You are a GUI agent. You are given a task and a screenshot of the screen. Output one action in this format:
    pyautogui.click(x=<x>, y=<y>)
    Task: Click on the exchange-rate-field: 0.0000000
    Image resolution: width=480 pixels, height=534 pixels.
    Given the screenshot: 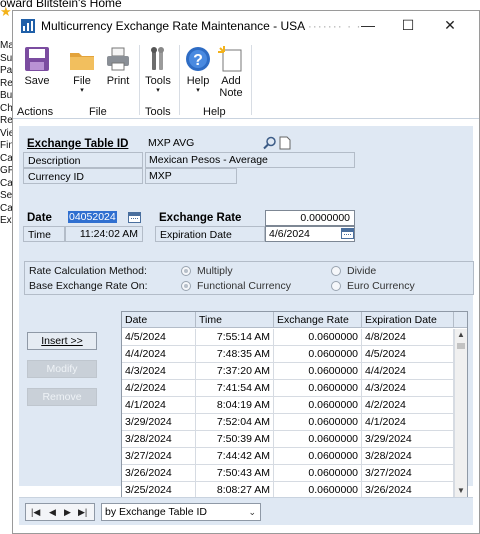 What is the action you would take?
    pyautogui.click(x=310, y=218)
    